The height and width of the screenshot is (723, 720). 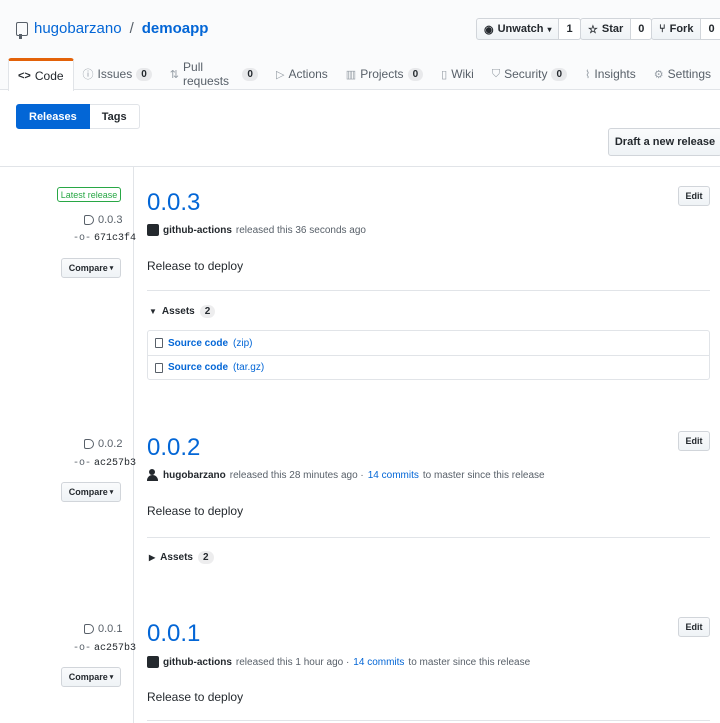 I want to click on caret-down-icon: ▼, so click(x=153, y=311).